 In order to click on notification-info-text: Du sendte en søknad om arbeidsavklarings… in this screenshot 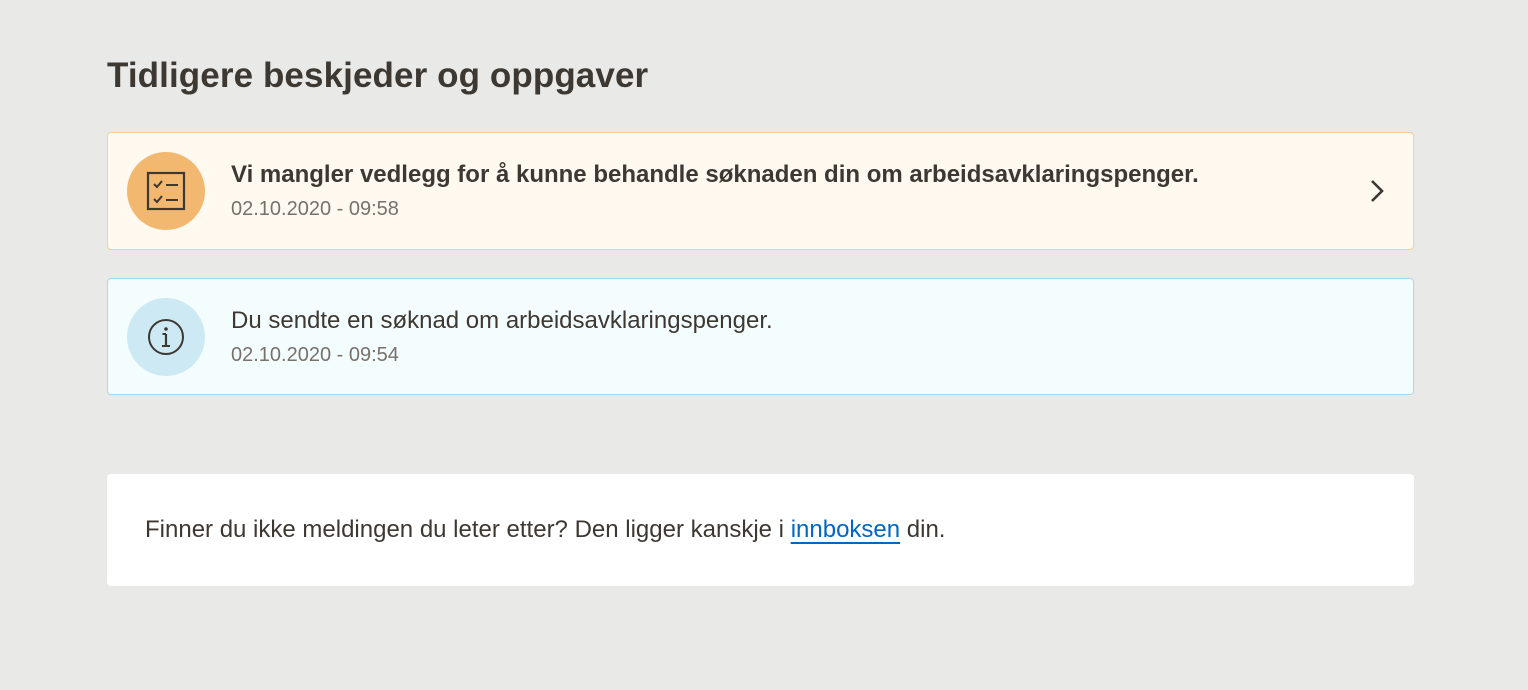, I will do `click(502, 337)`.